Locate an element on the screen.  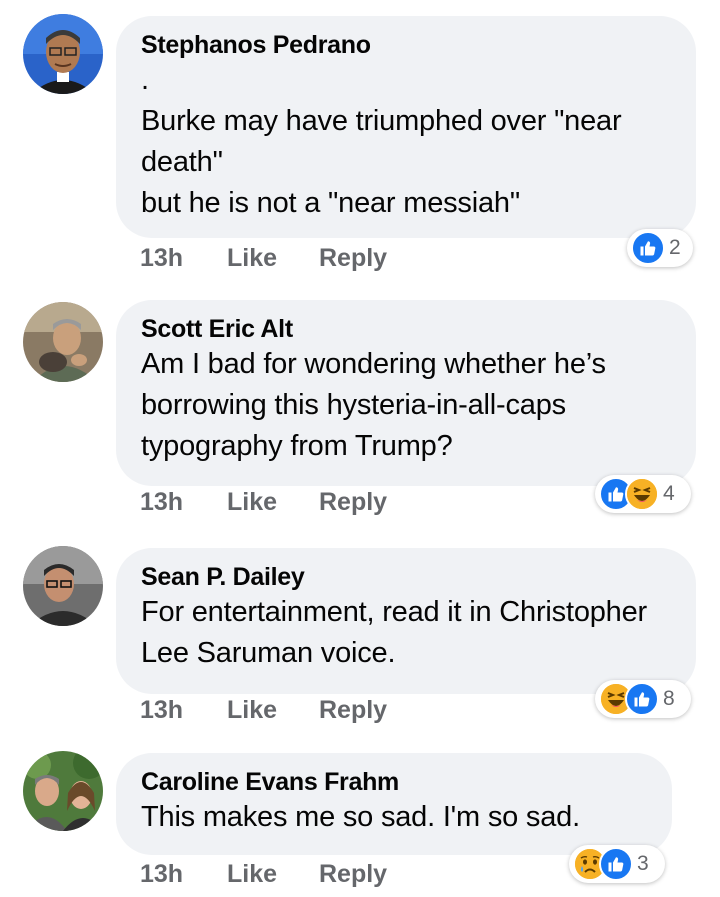
reactions-summary: 3 is located at coordinates (617, 864).